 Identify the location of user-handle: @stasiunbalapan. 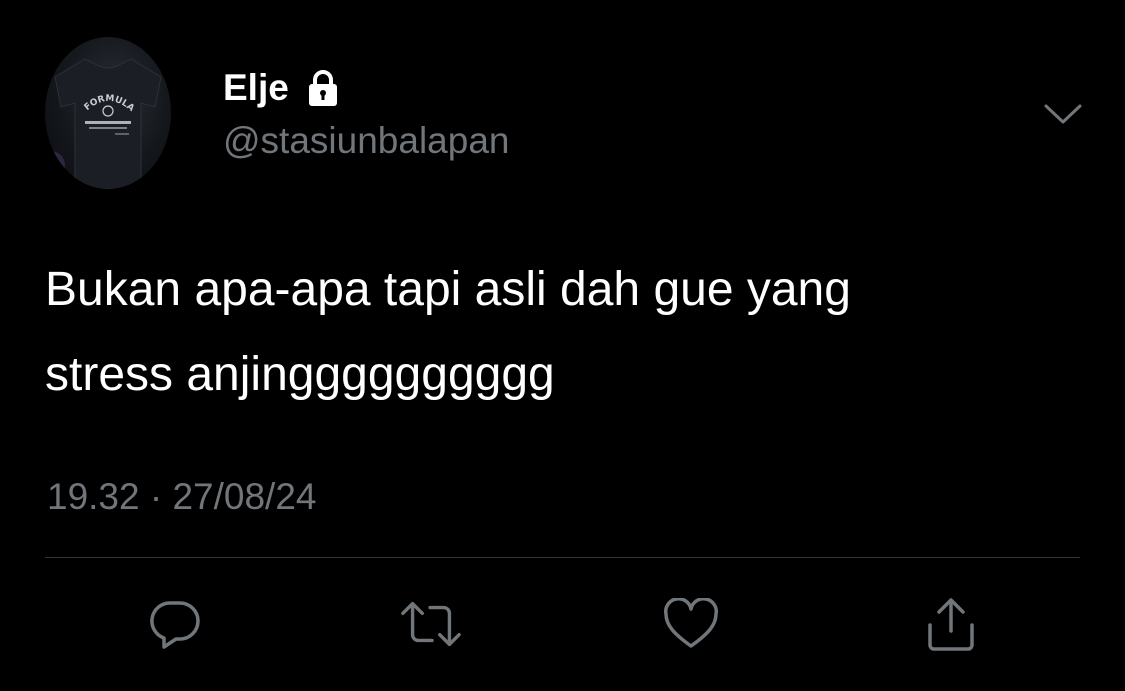
(366, 141).